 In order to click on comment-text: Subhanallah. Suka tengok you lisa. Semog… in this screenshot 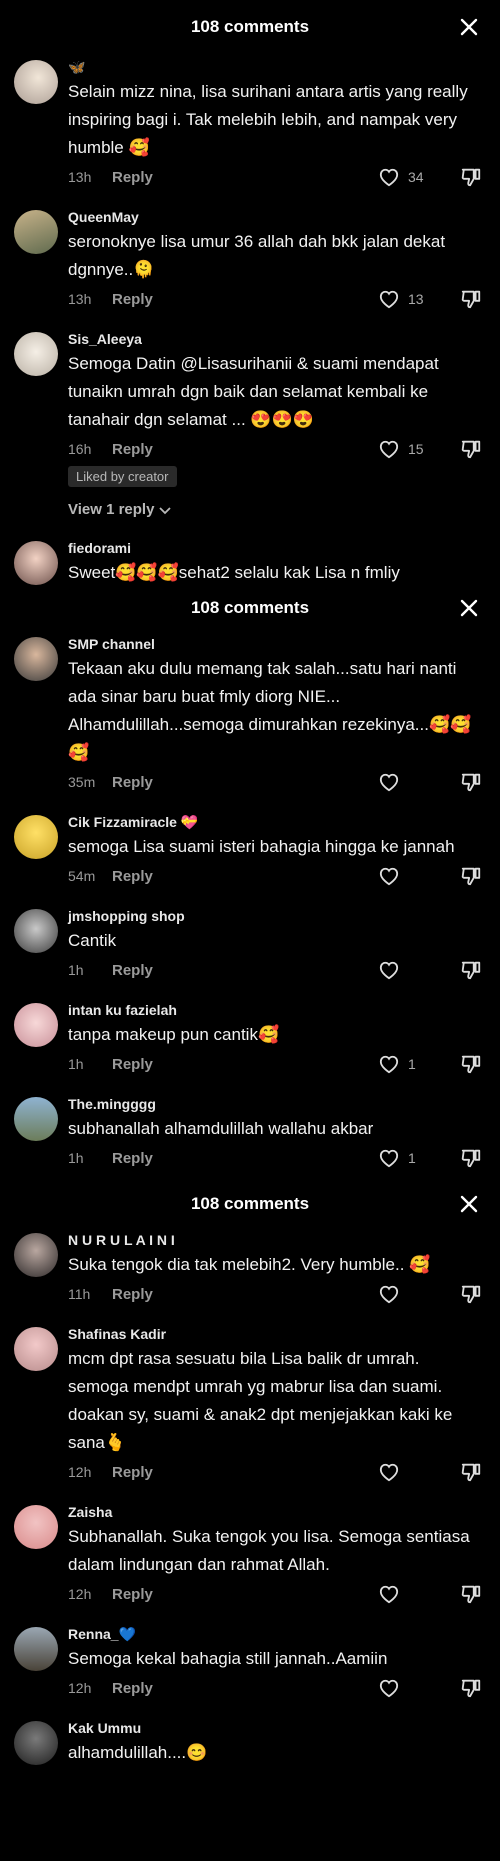, I will do `click(269, 1550)`.